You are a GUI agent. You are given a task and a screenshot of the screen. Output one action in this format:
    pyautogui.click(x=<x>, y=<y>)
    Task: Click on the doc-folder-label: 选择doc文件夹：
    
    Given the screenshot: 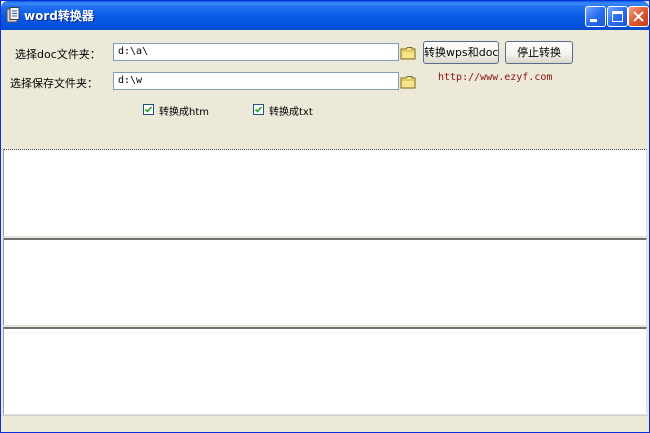 What is the action you would take?
    pyautogui.click(x=58, y=54)
    